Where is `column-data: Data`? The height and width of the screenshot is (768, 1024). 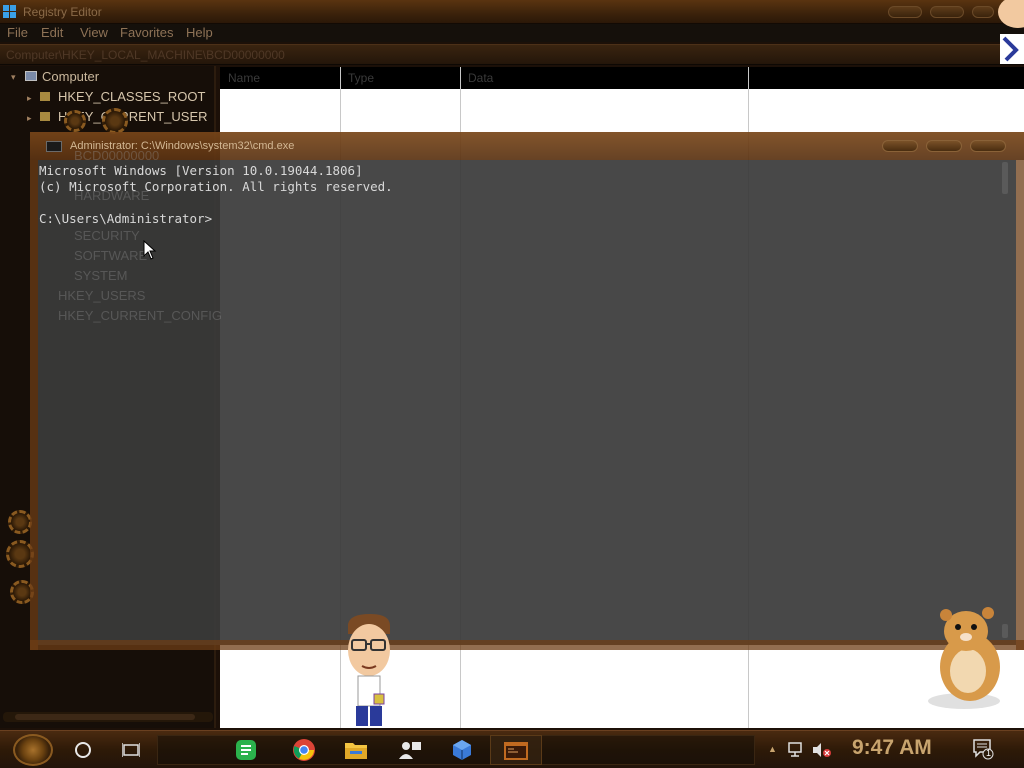 column-data: Data is located at coordinates (480, 78).